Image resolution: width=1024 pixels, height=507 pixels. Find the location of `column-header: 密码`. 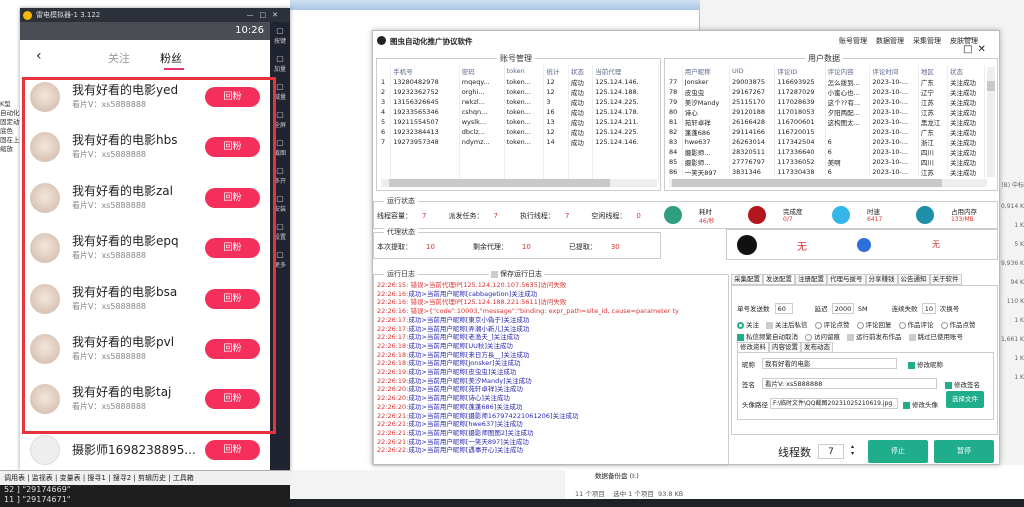

column-header: 密码 is located at coordinates (482, 71).